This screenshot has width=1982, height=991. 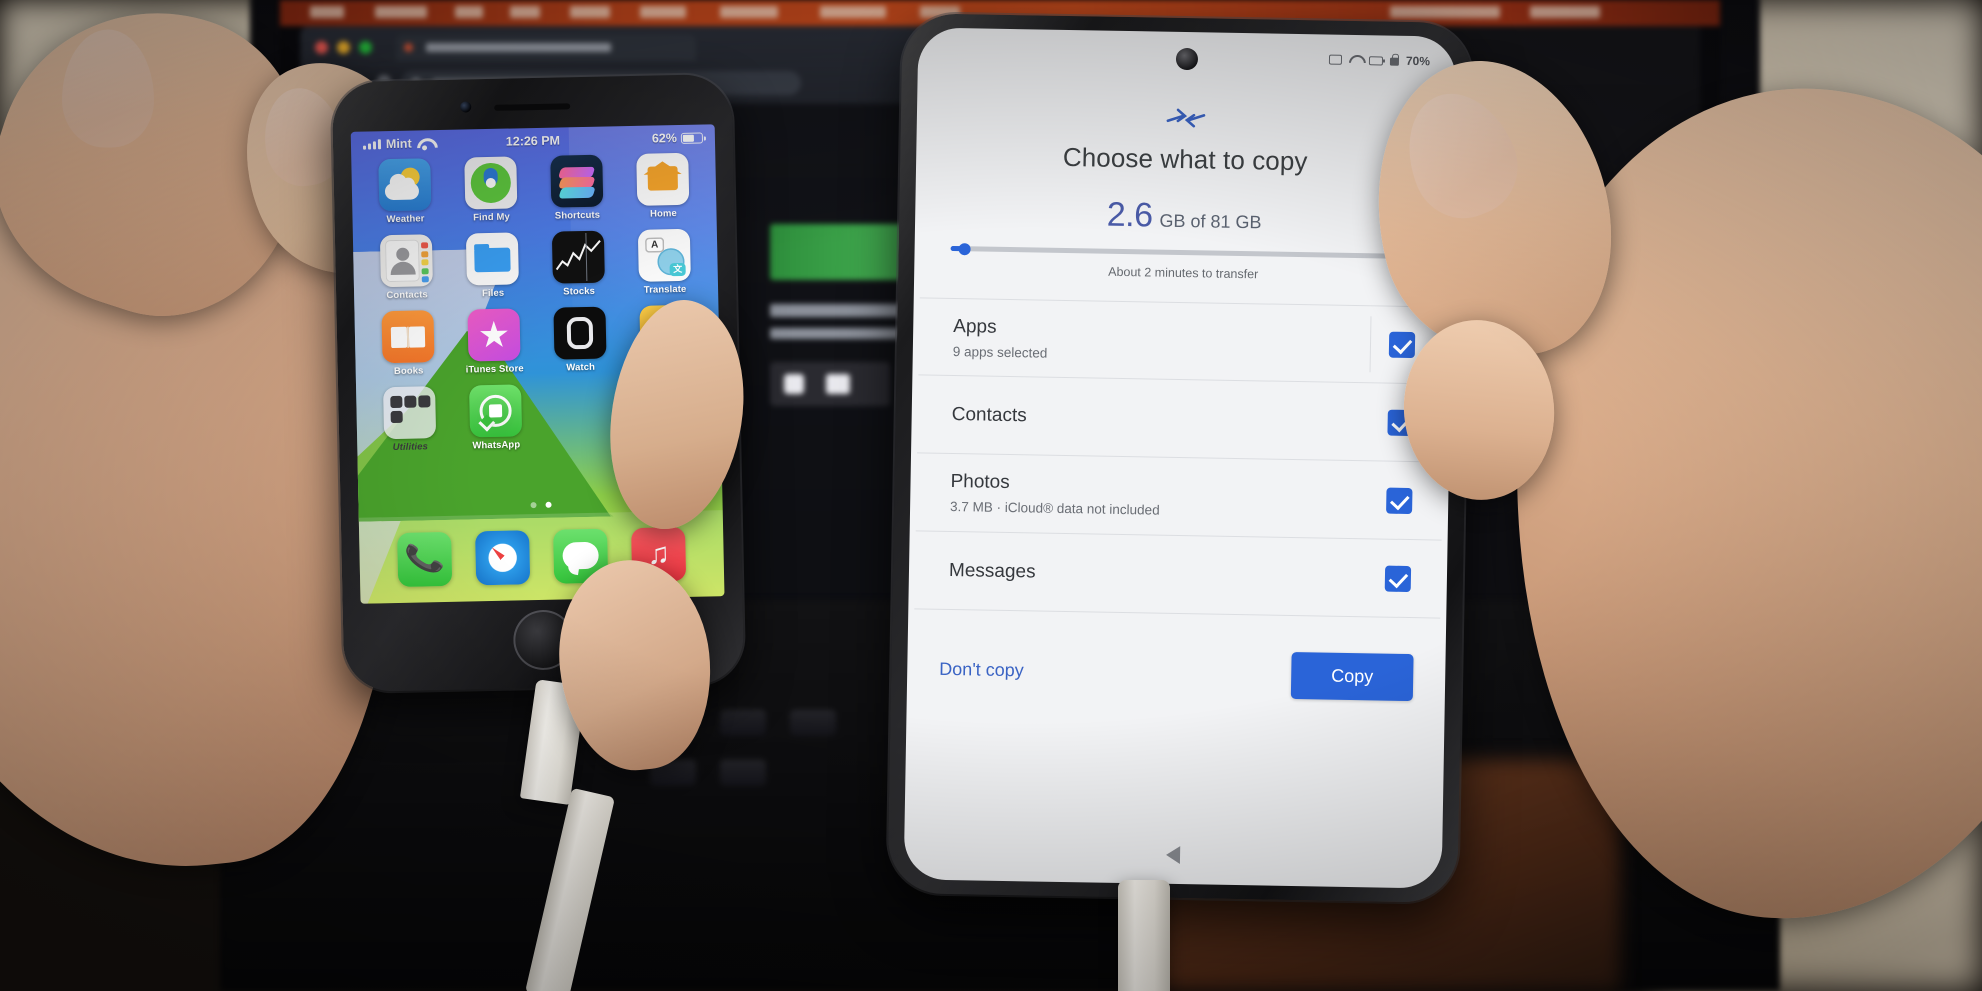 I want to click on watch-icon, so click(x=580, y=333).